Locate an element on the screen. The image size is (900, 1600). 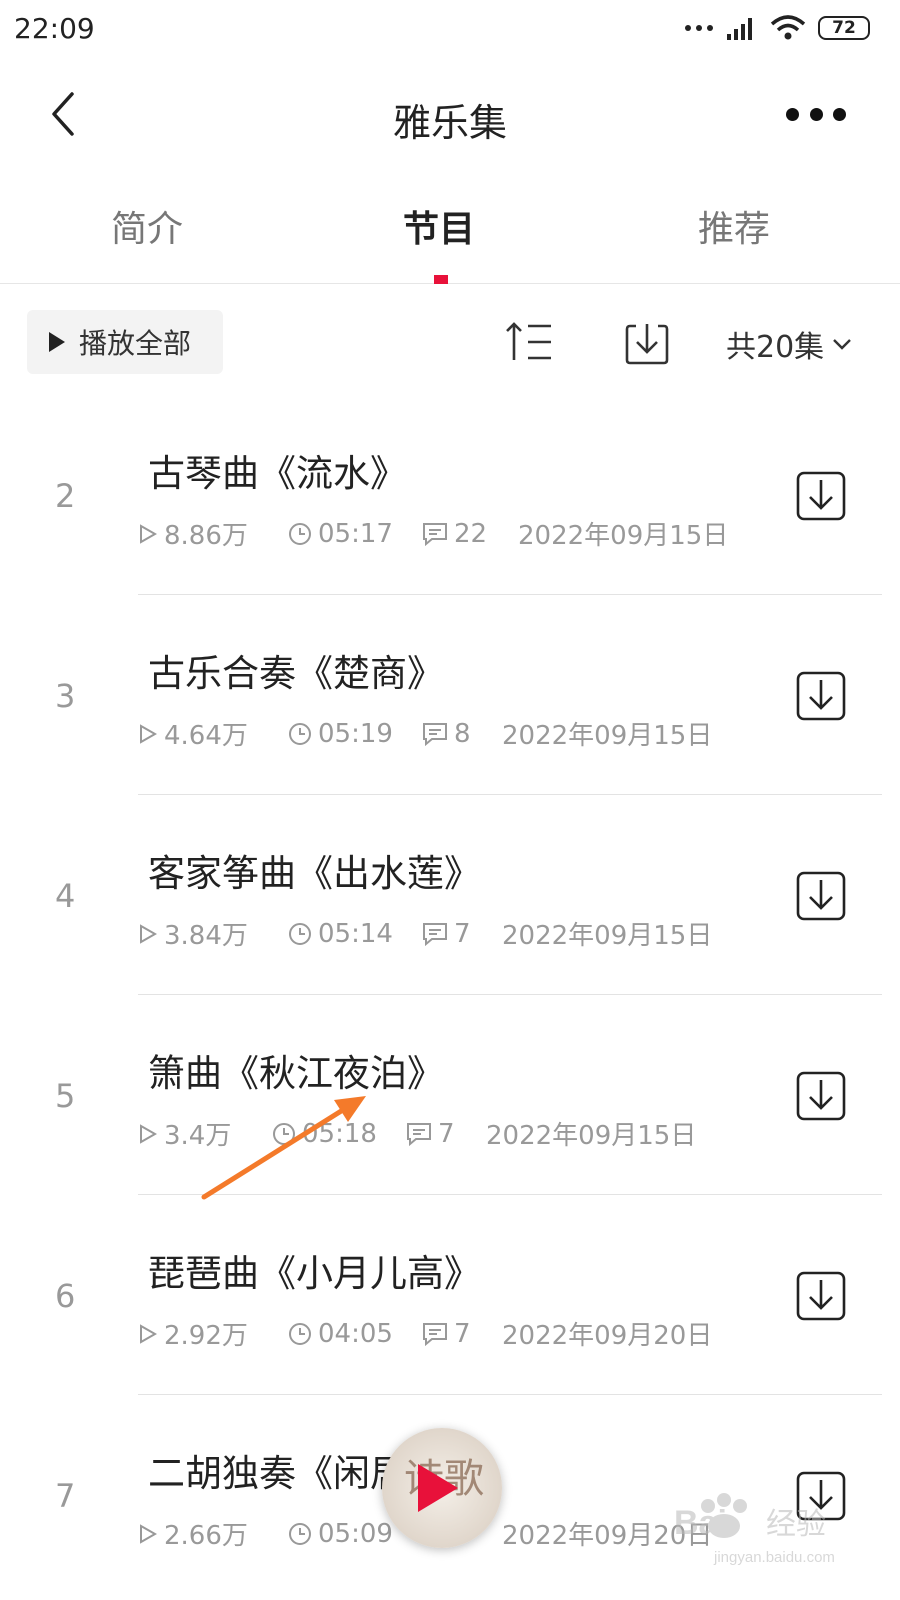
wifi-icon is located at coordinates (788, 27).